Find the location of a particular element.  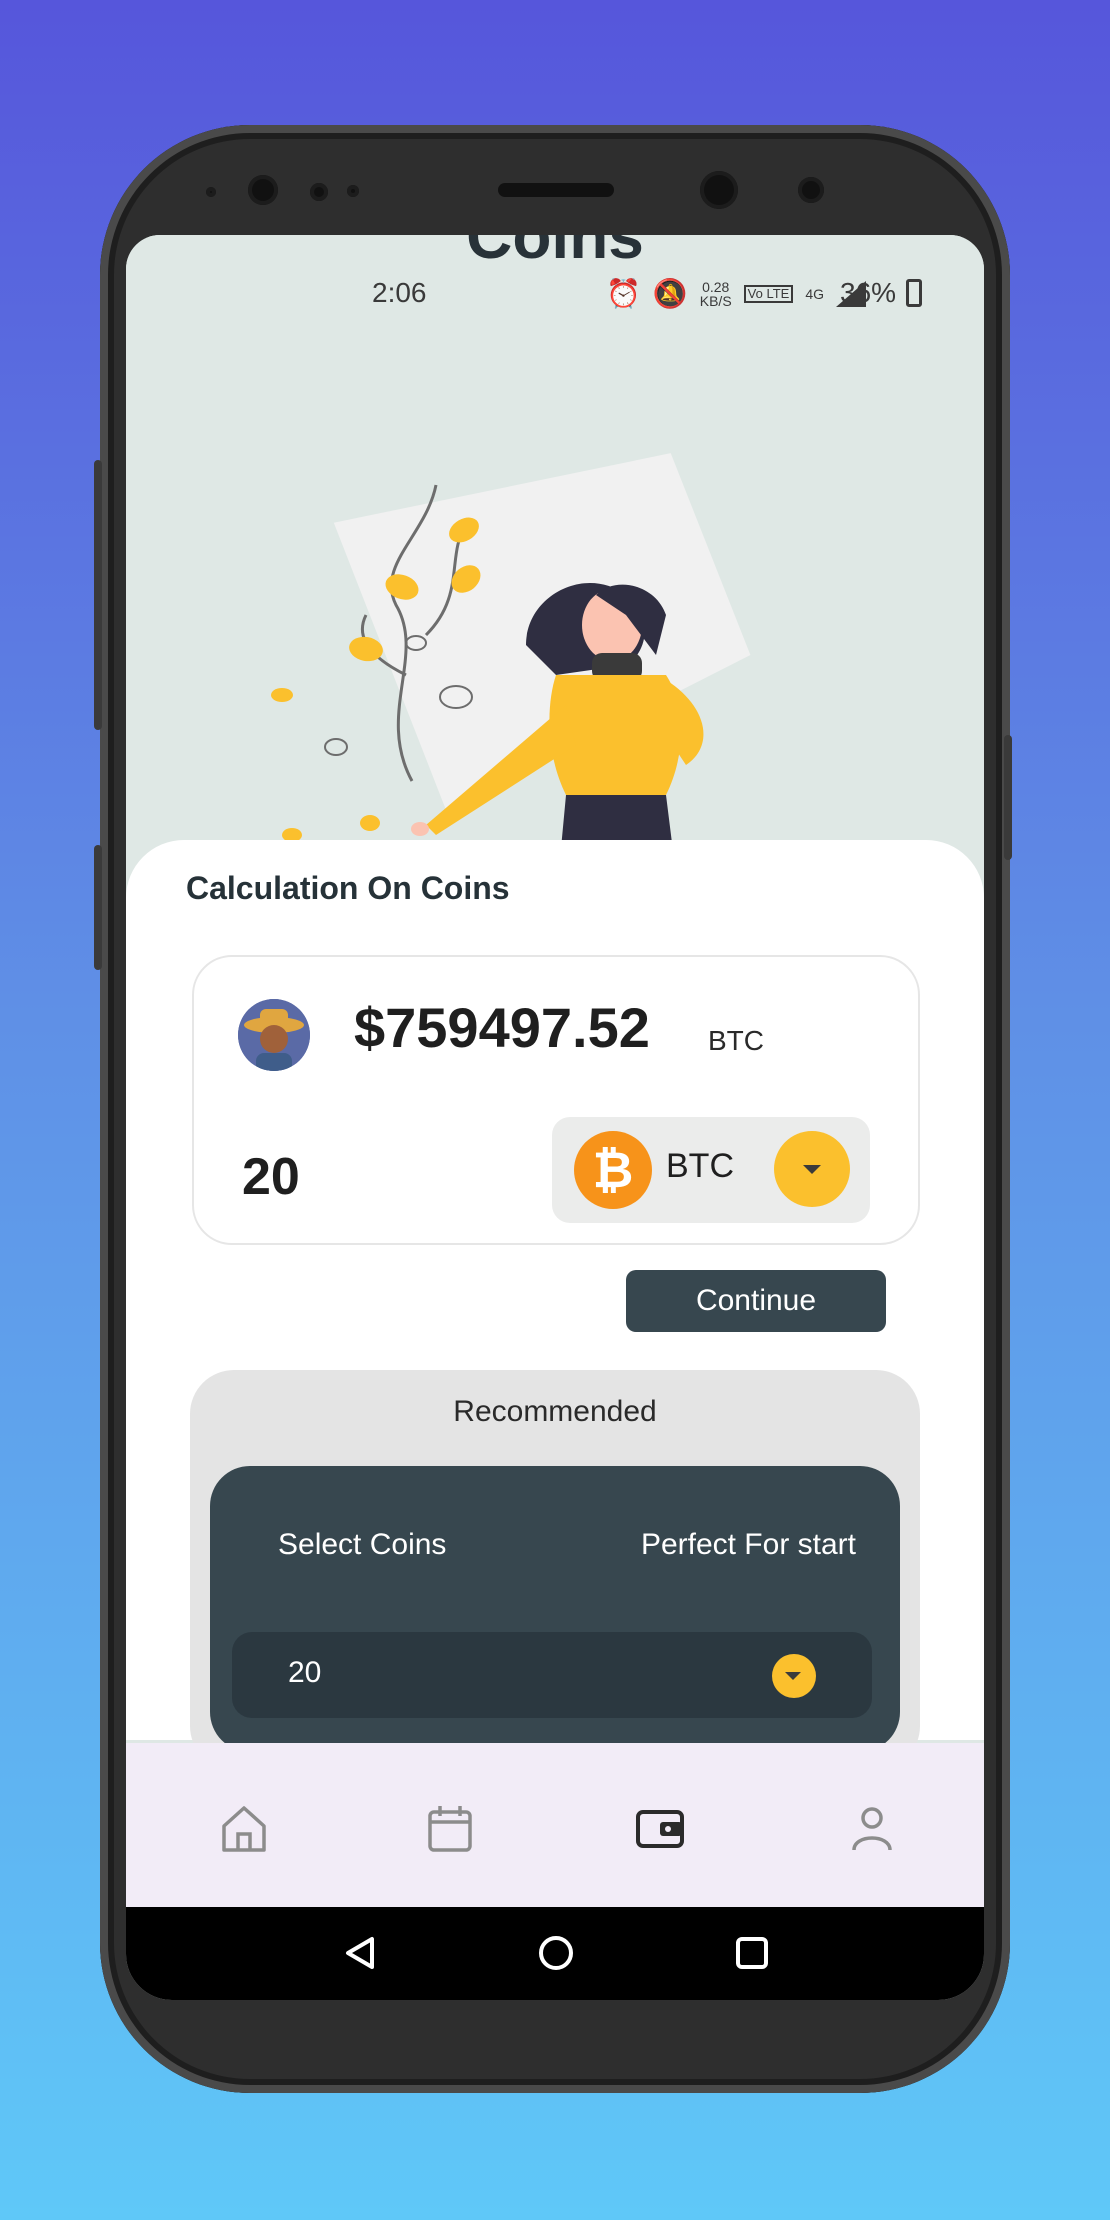

continue-button: Continue is located at coordinates (756, 1301).